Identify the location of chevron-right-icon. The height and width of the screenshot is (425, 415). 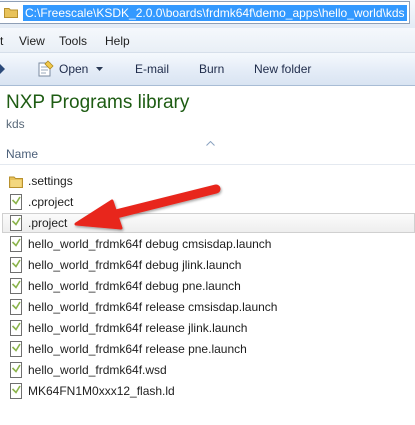
(3, 69).